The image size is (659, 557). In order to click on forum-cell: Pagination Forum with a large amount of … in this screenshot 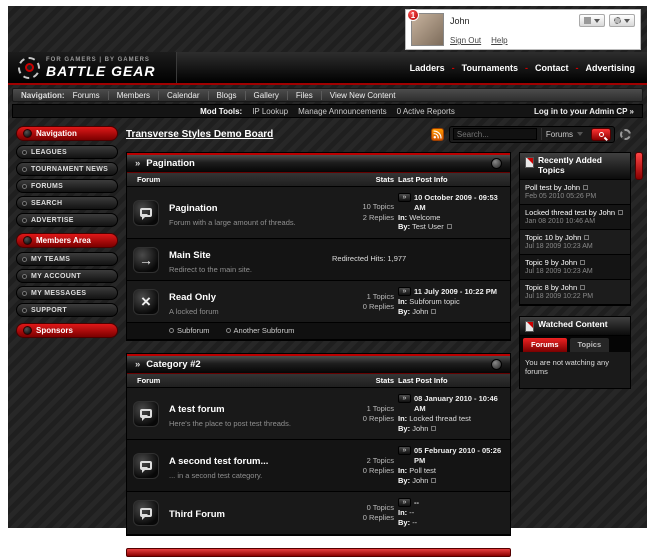, I will do `click(248, 212)`.